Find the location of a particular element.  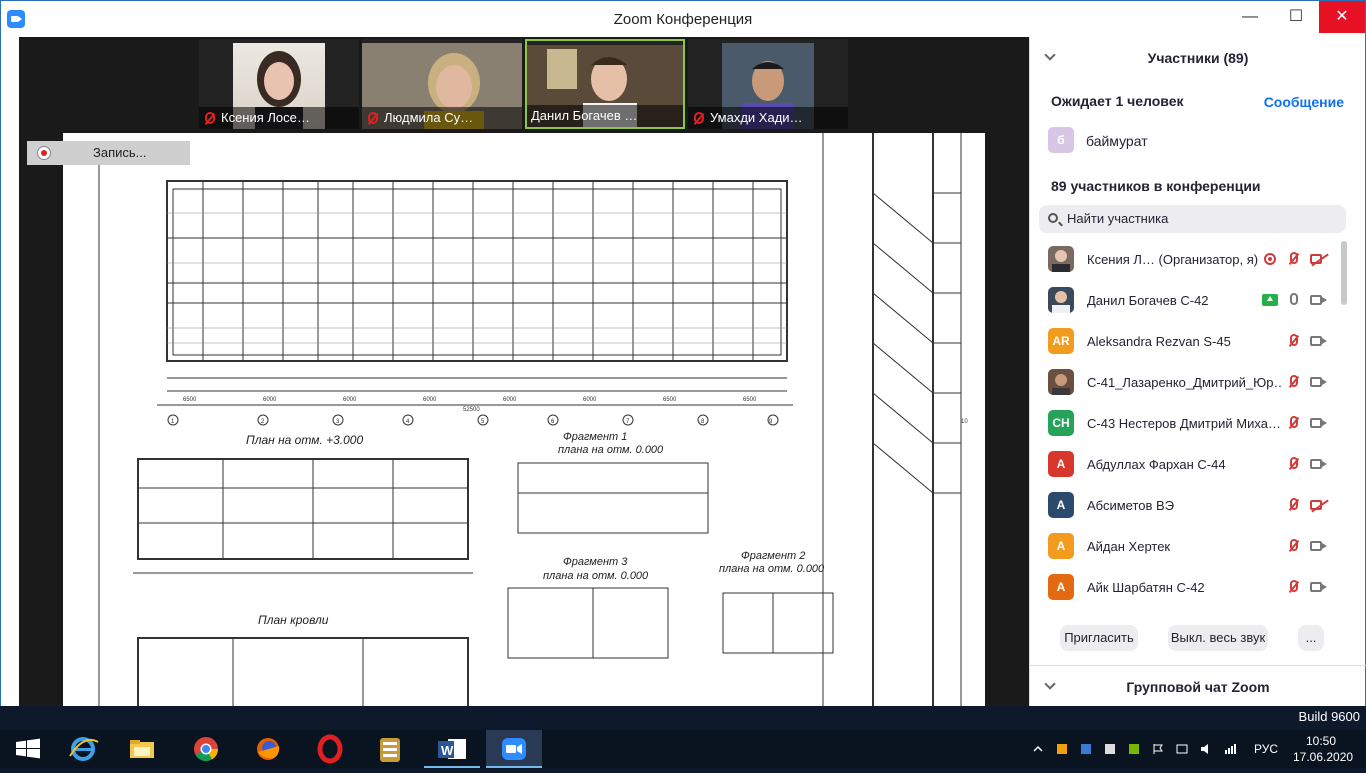

opera-icon is located at coordinates (330, 749).